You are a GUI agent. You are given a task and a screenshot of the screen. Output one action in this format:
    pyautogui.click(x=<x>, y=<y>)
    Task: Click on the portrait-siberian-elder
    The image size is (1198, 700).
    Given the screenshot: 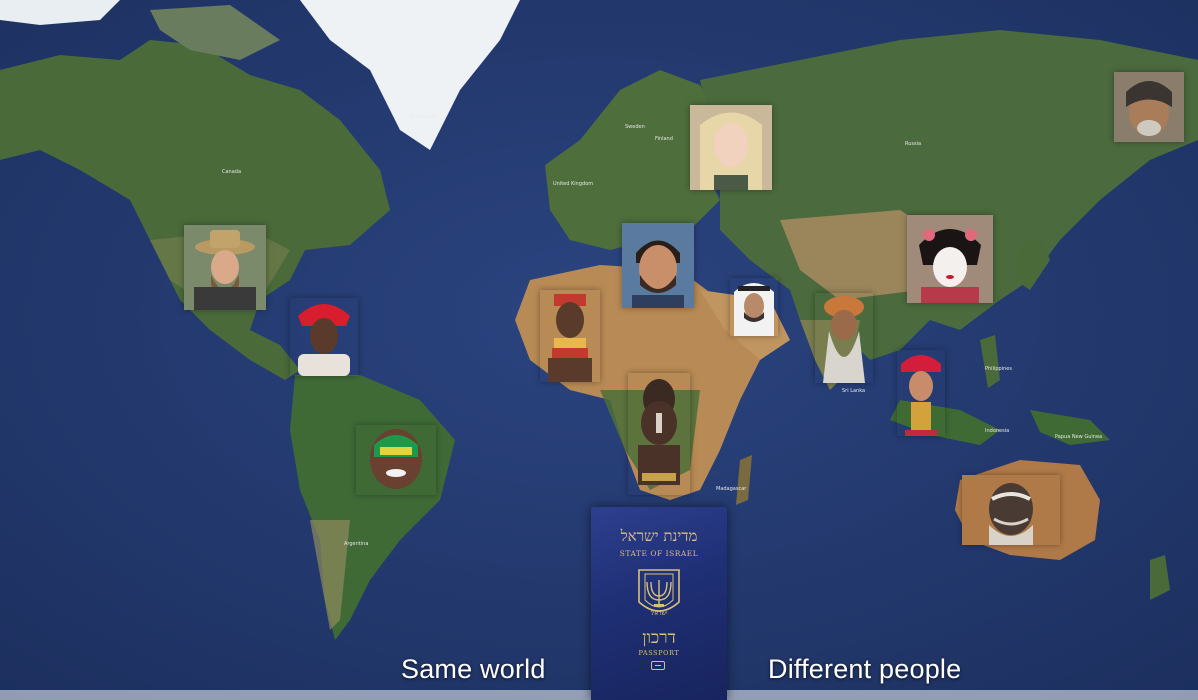 What is the action you would take?
    pyautogui.click(x=1149, y=107)
    